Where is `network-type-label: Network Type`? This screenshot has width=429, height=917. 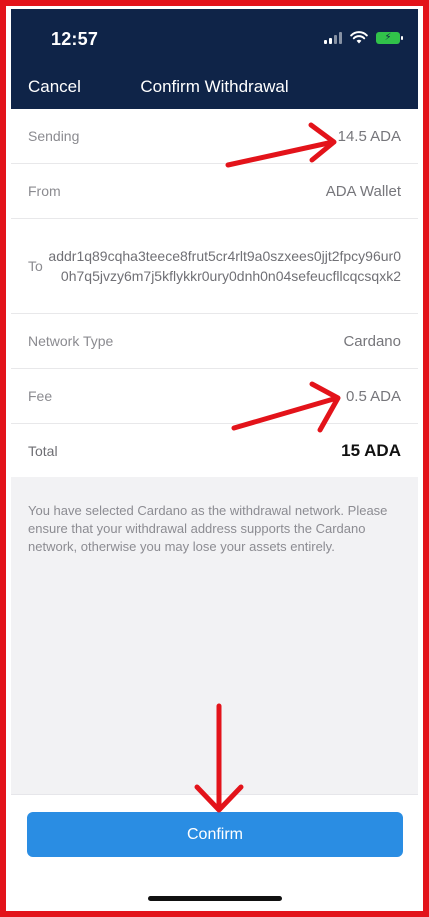
network-type-label: Network Type is located at coordinates (71, 341).